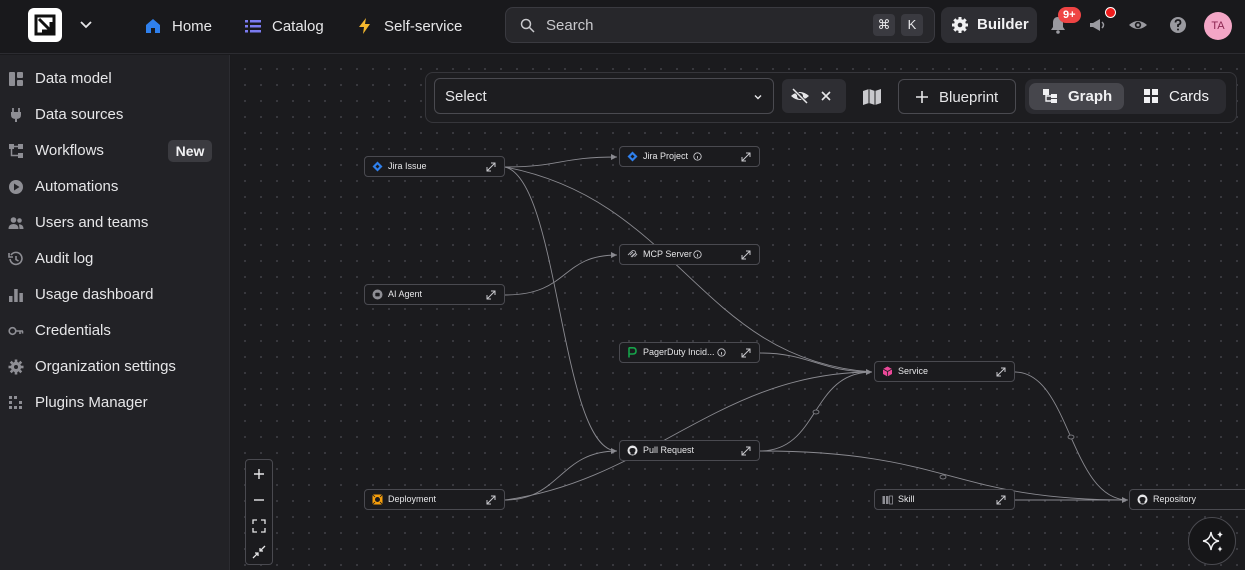 The height and width of the screenshot is (570, 1245). I want to click on zoom-controls, so click(259, 512).